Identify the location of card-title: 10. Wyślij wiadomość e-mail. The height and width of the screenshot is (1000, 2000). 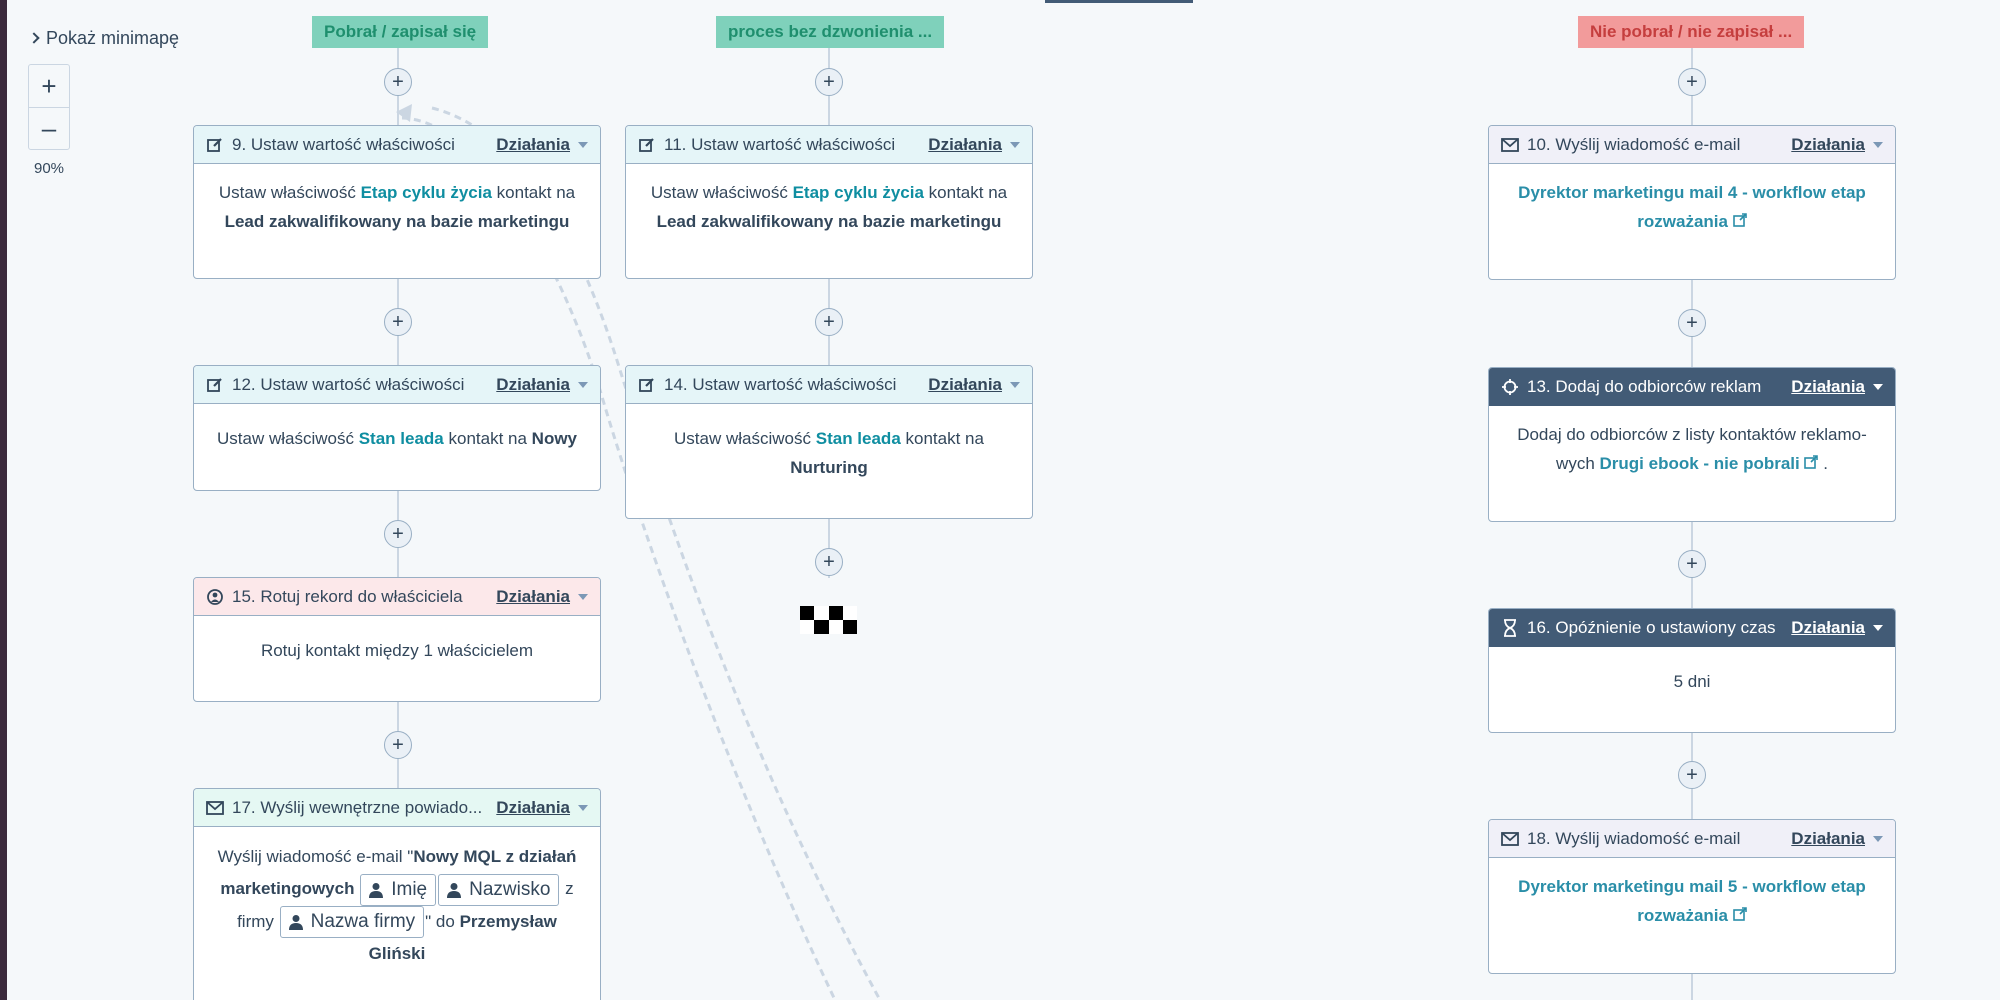
(1634, 144).